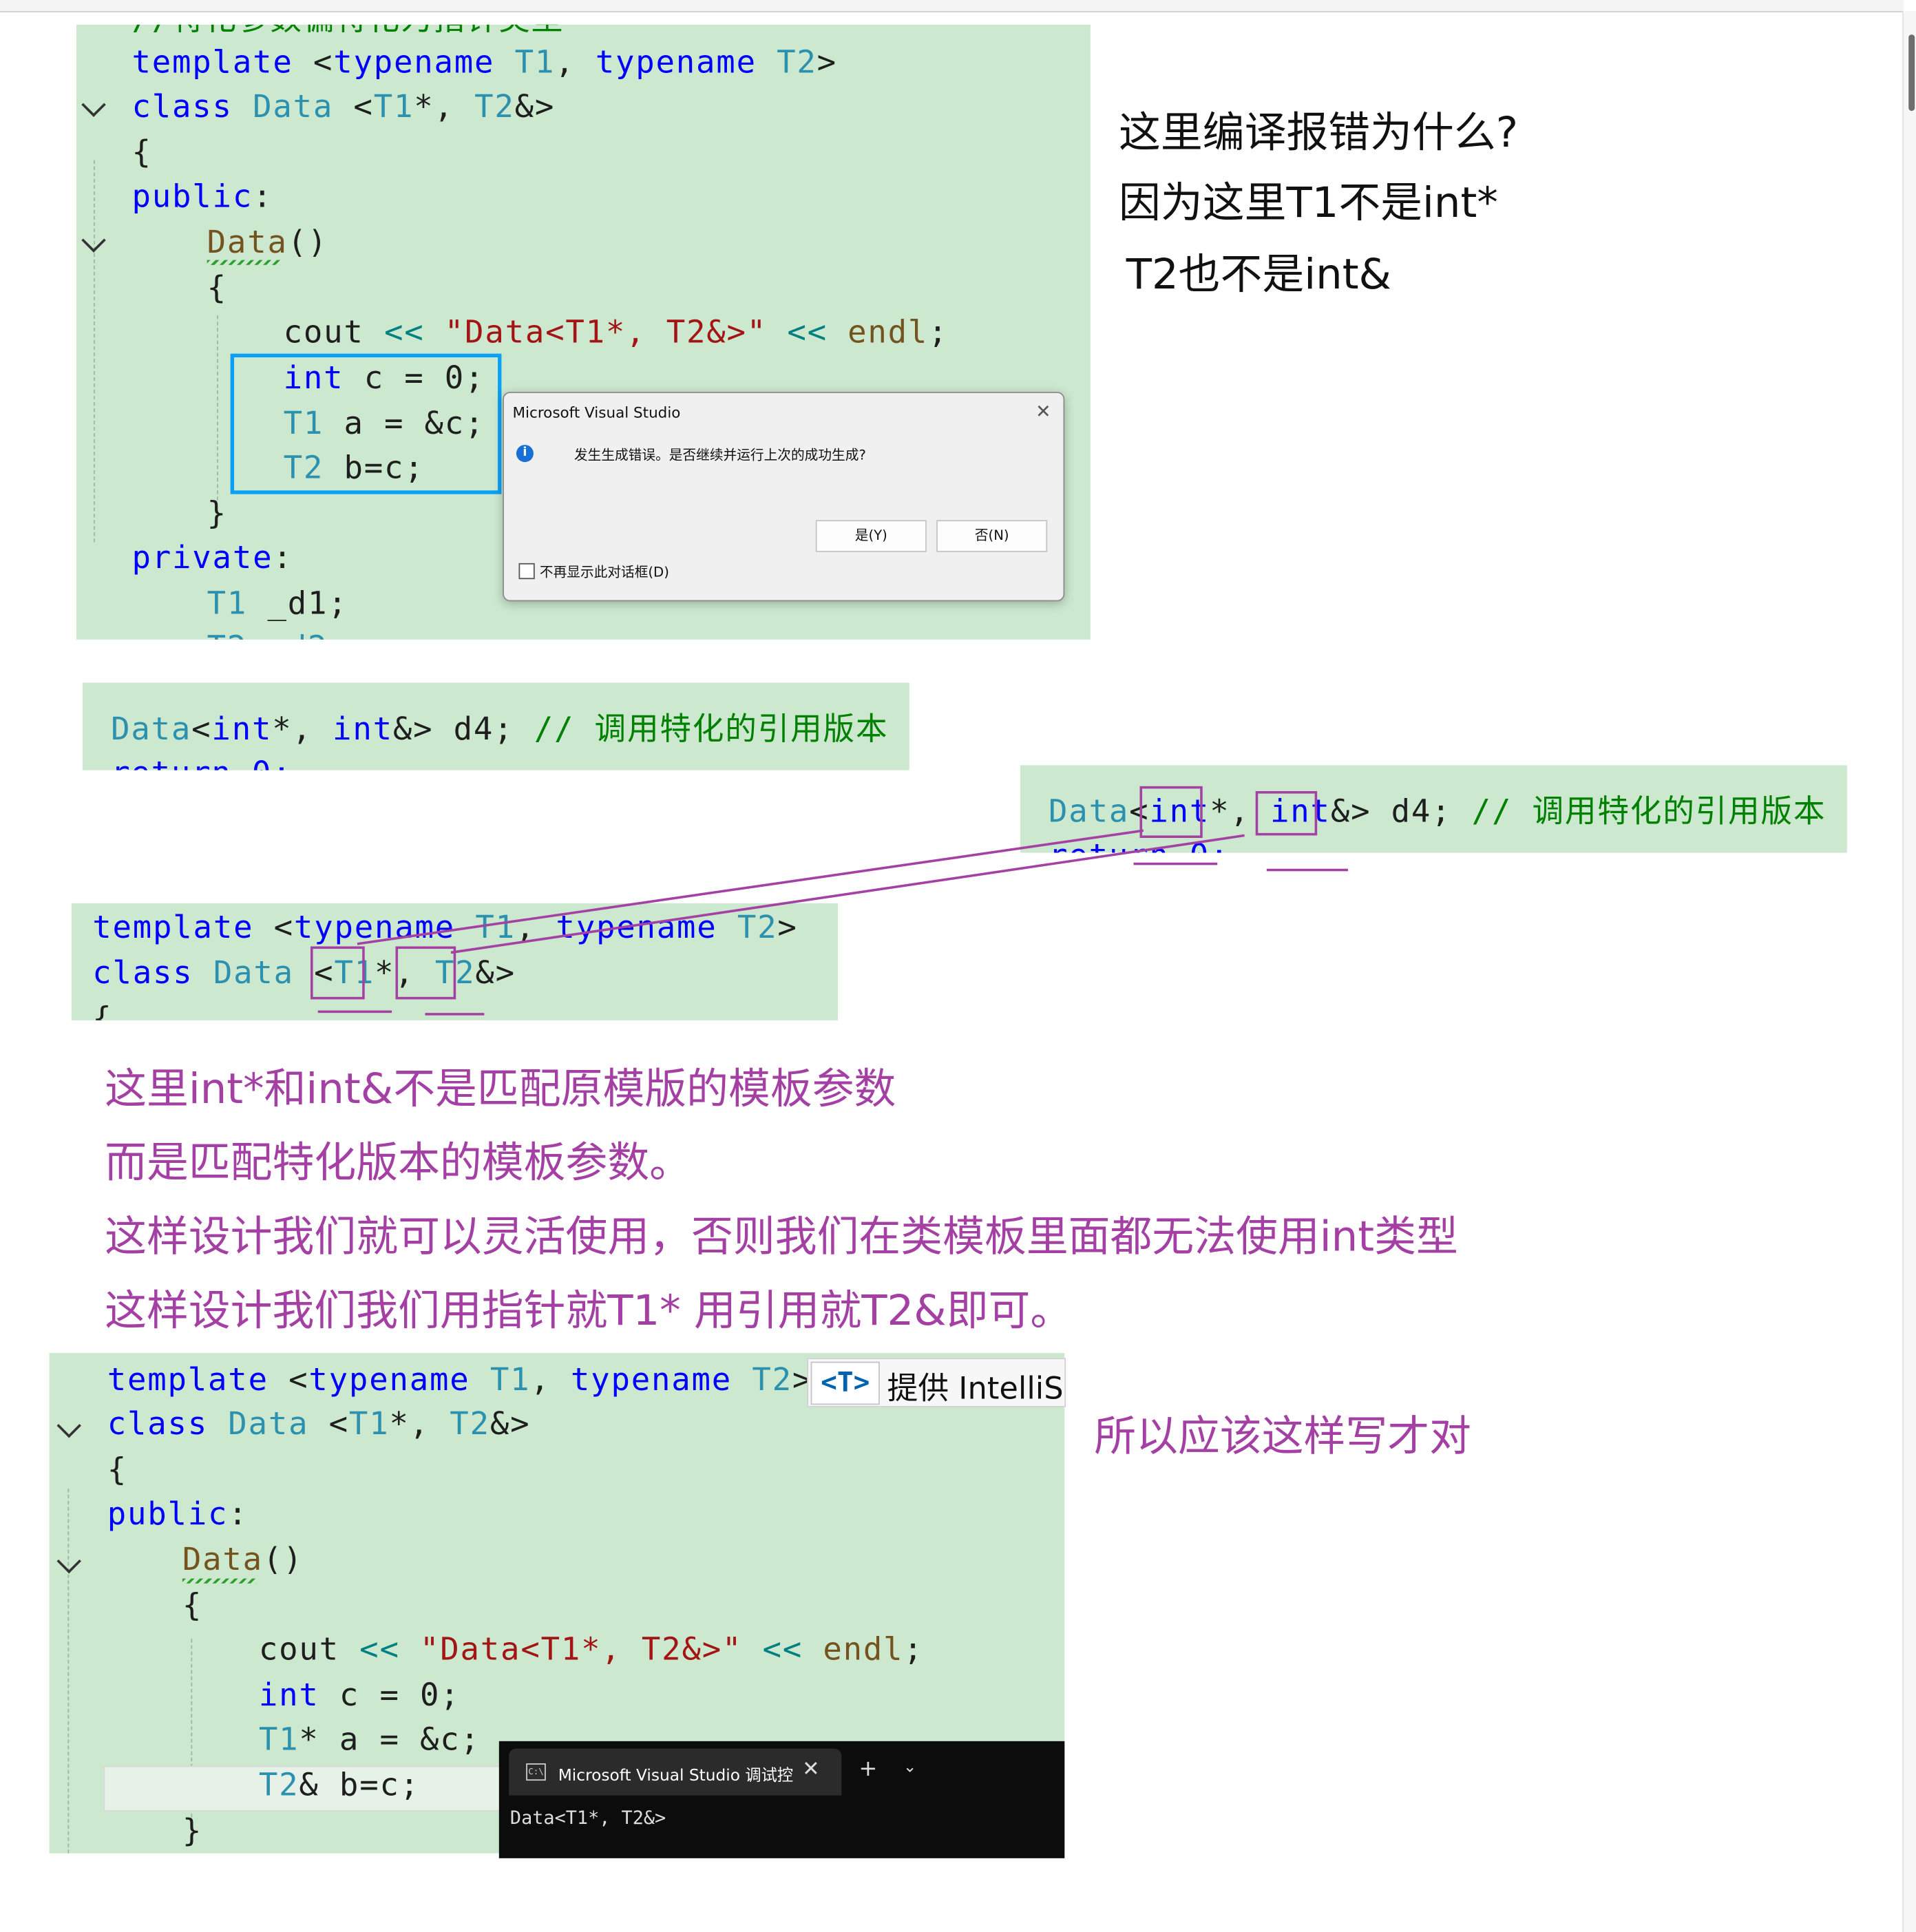  Describe the element at coordinates (360, 1696) in the screenshot. I see `code-line: int c = 0;` at that location.